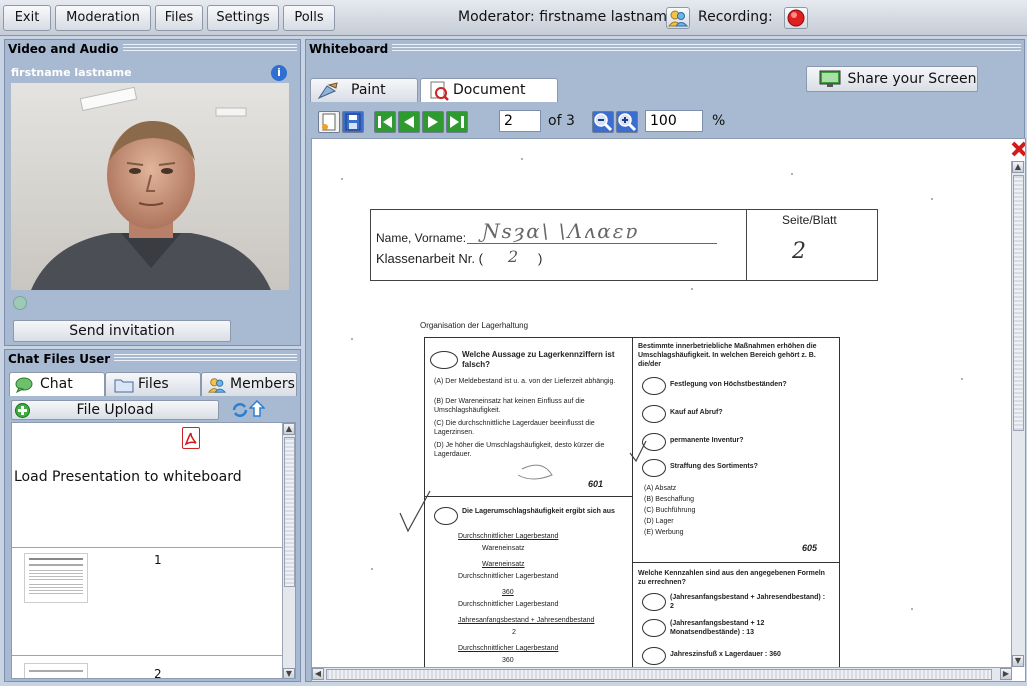  What do you see at coordinates (439, 91) in the screenshot?
I see `document-icon` at bounding box center [439, 91].